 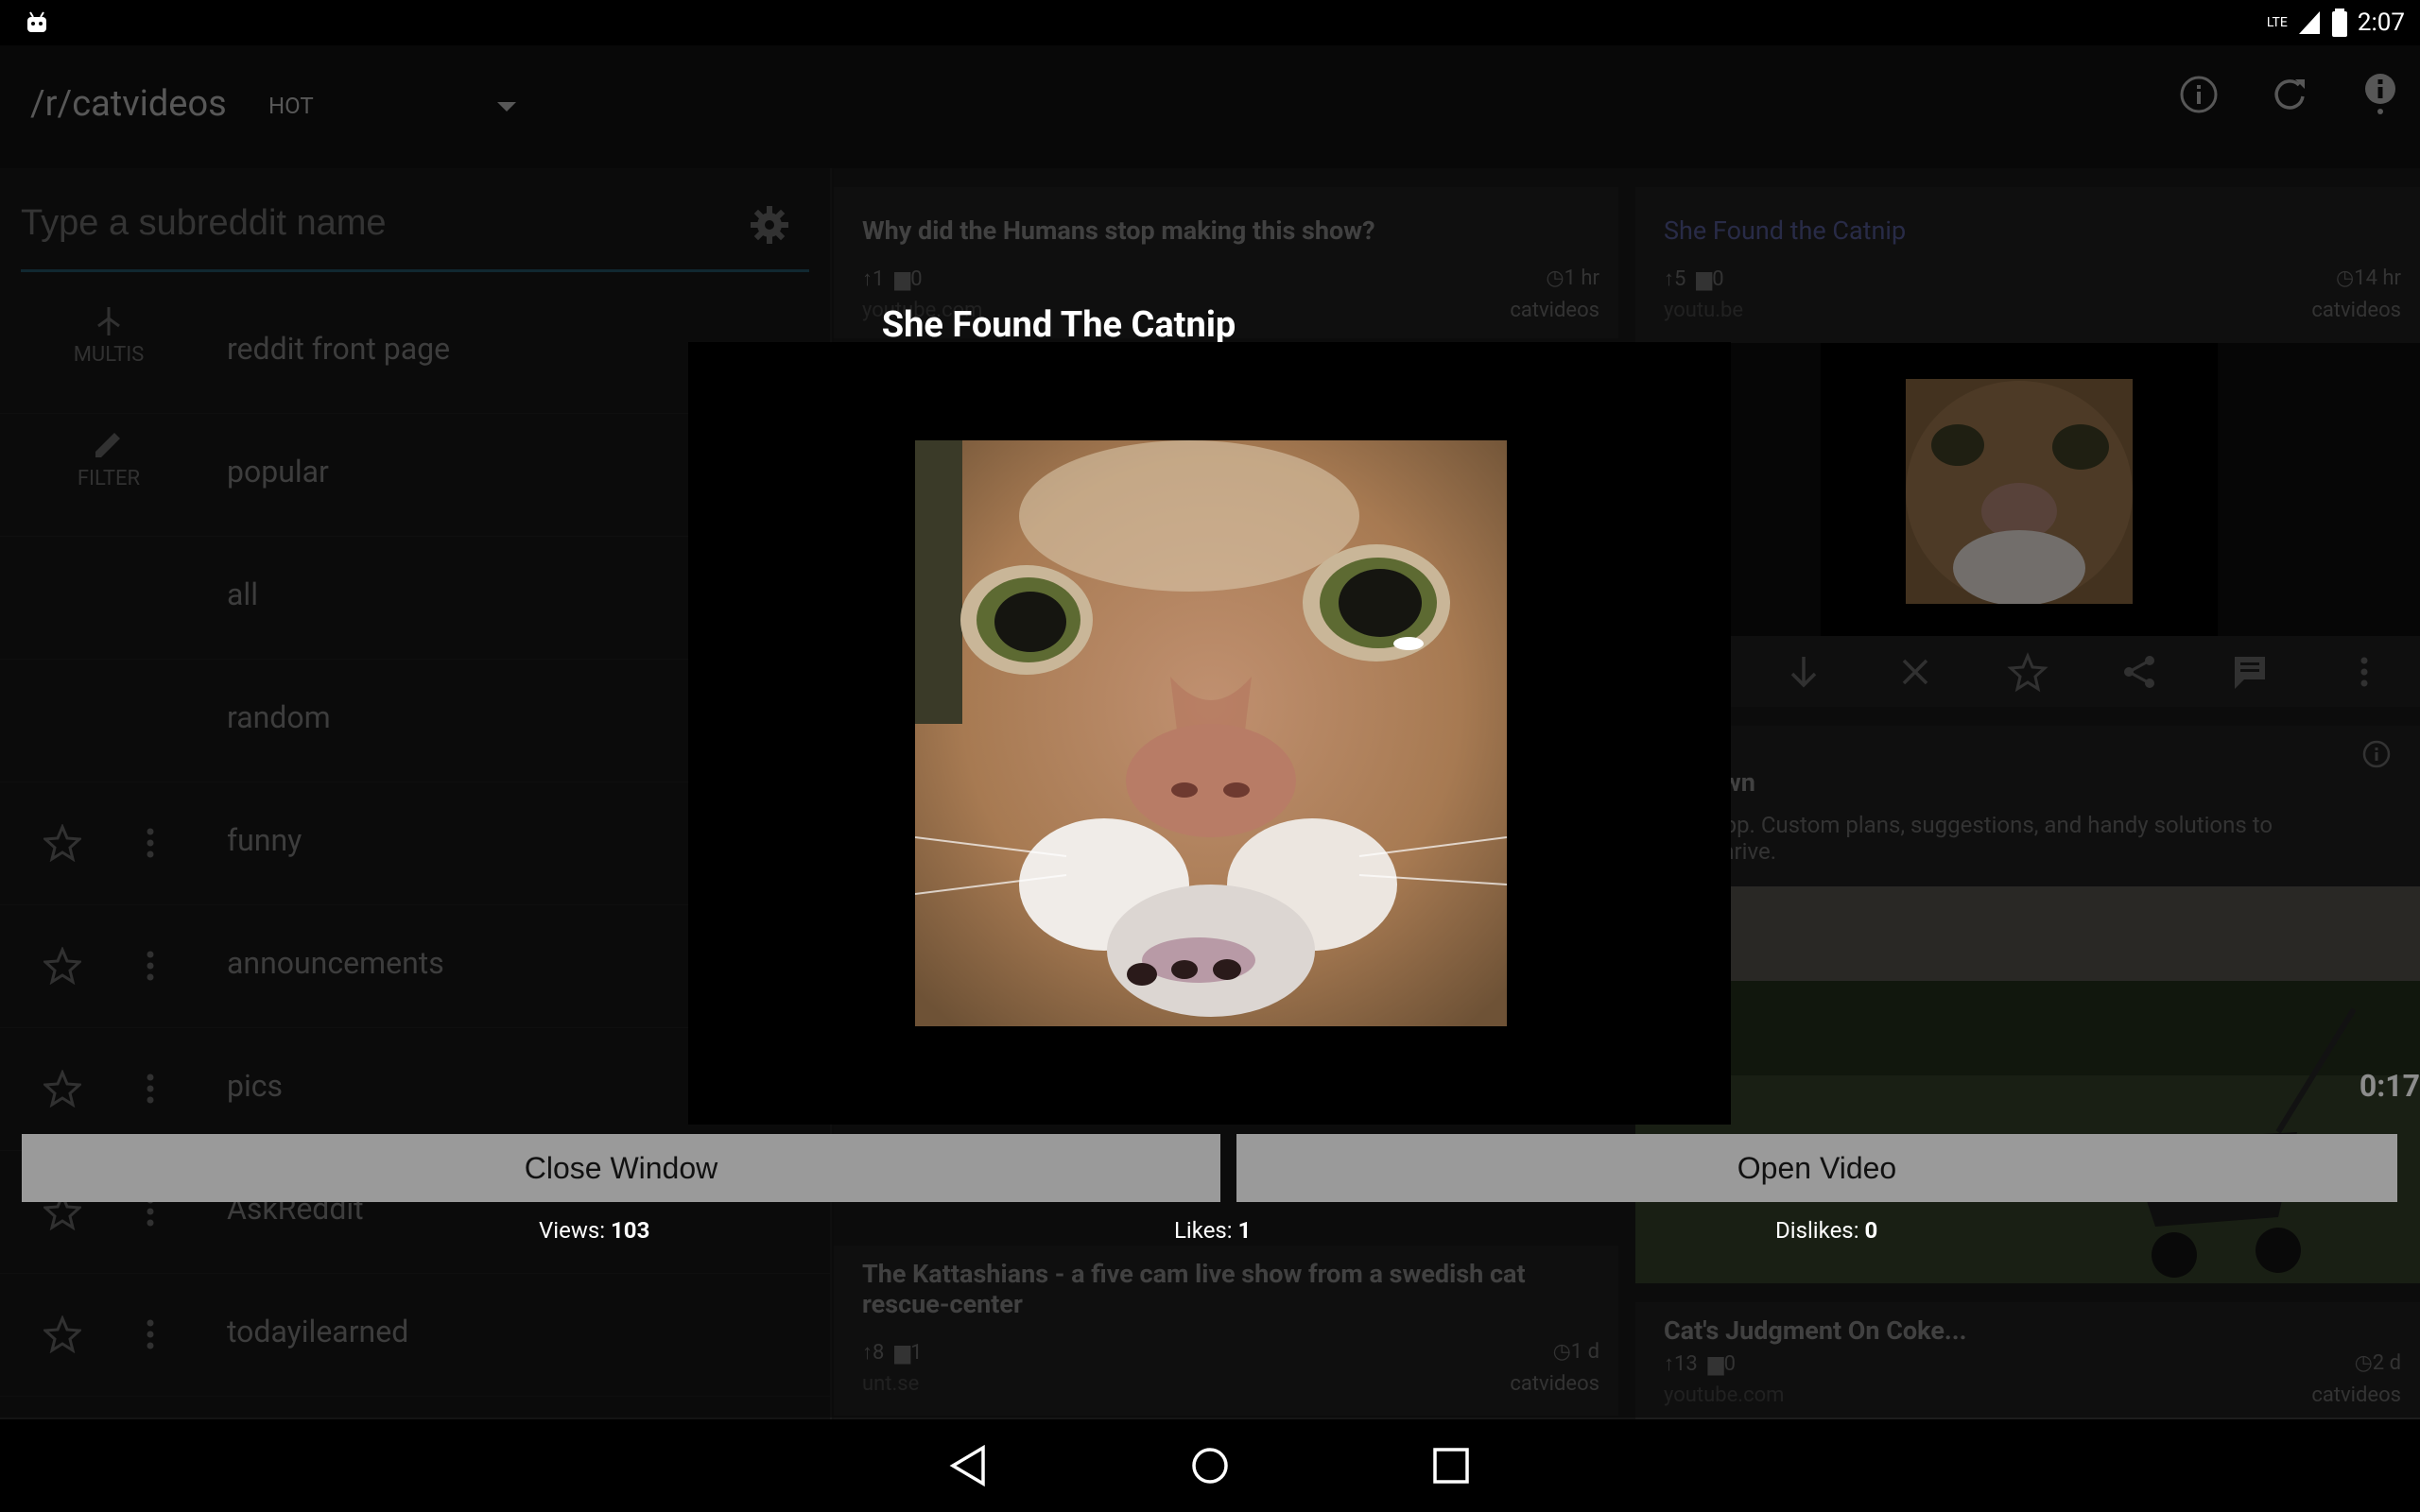 I want to click on system-nav-bar, so click(x=1210, y=1465).